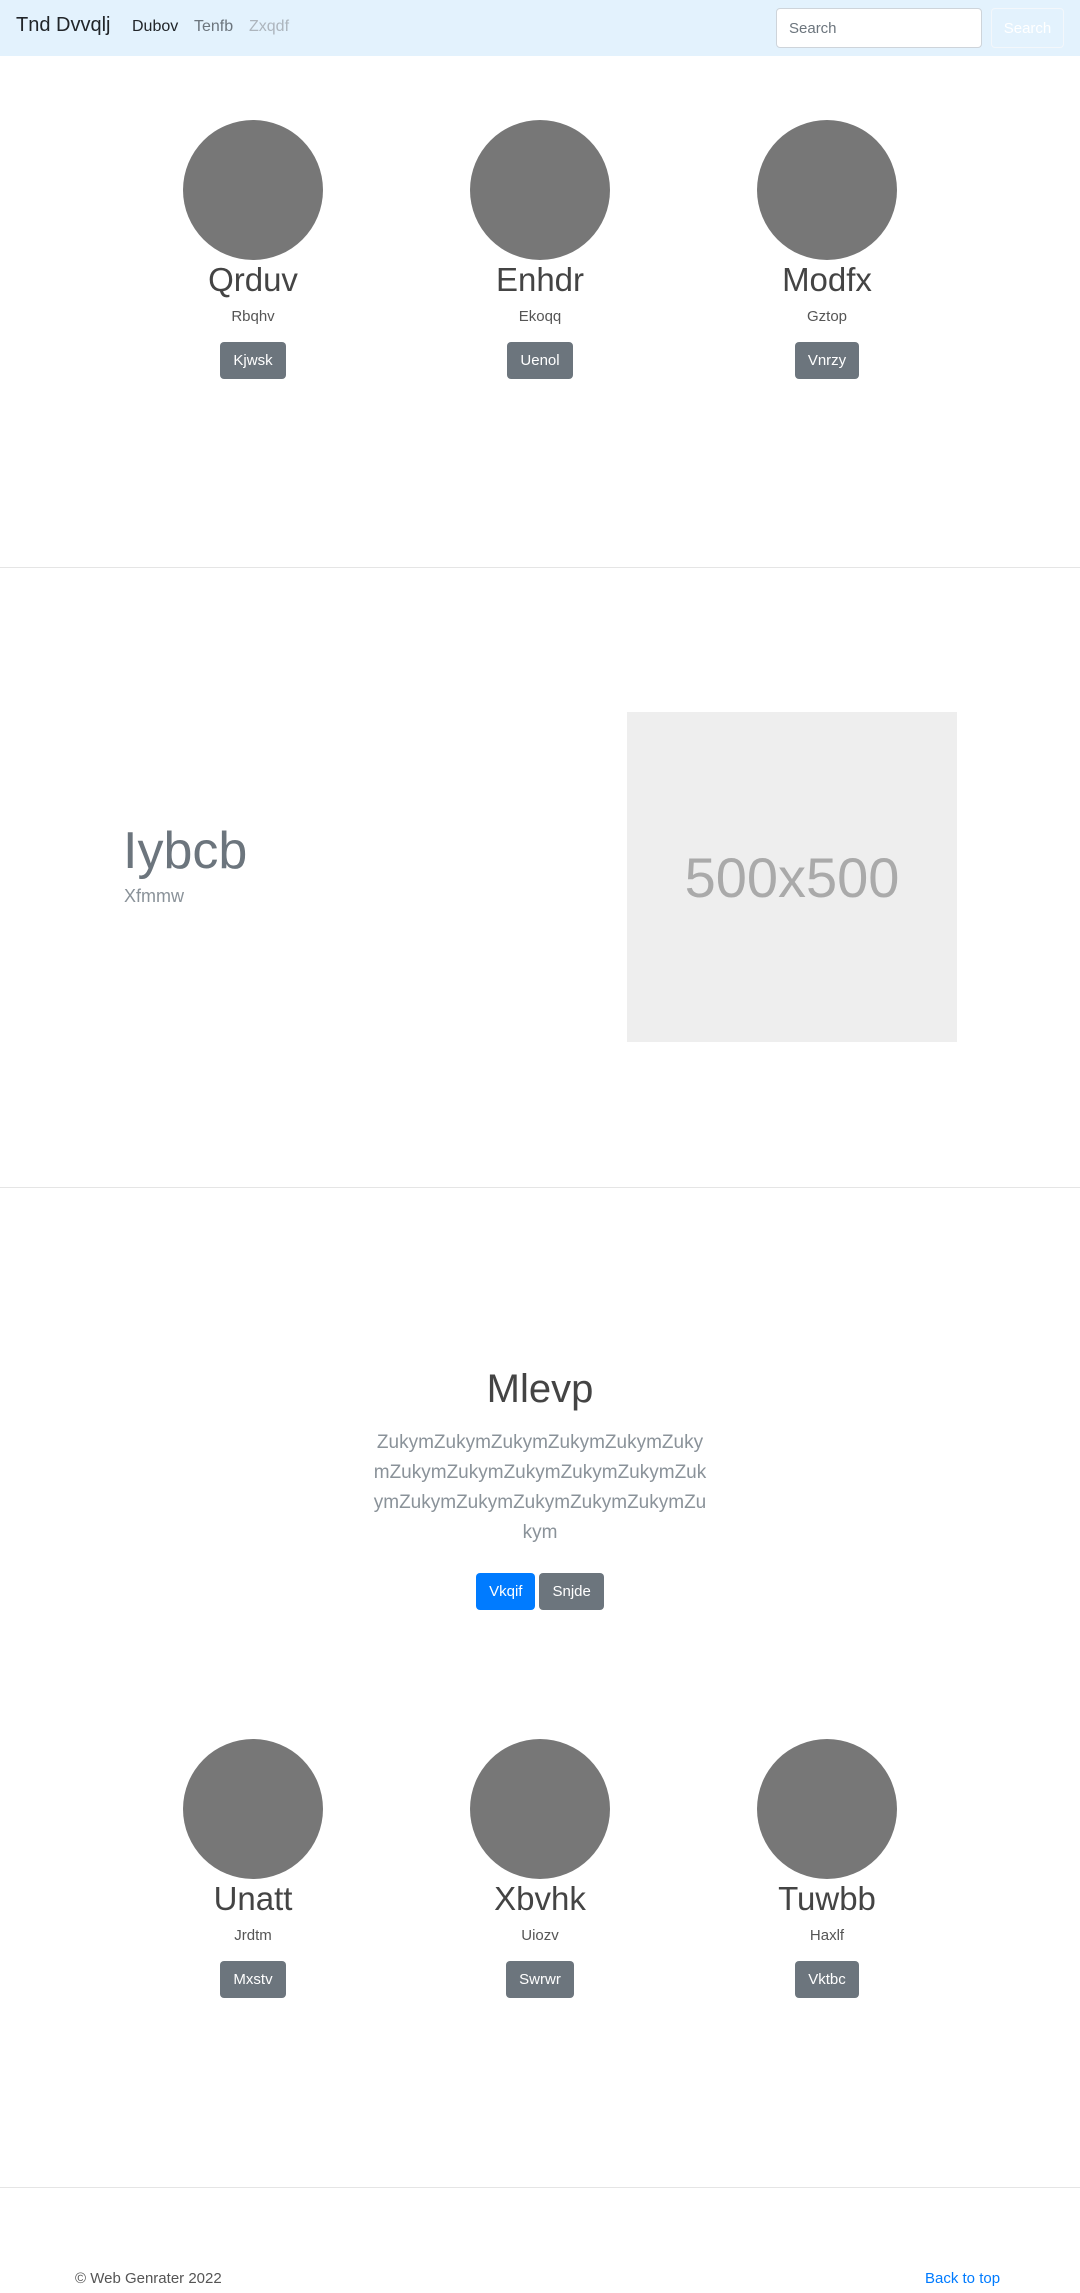  What do you see at coordinates (540, 1979) in the screenshot?
I see `profile-button: Swrwr` at bounding box center [540, 1979].